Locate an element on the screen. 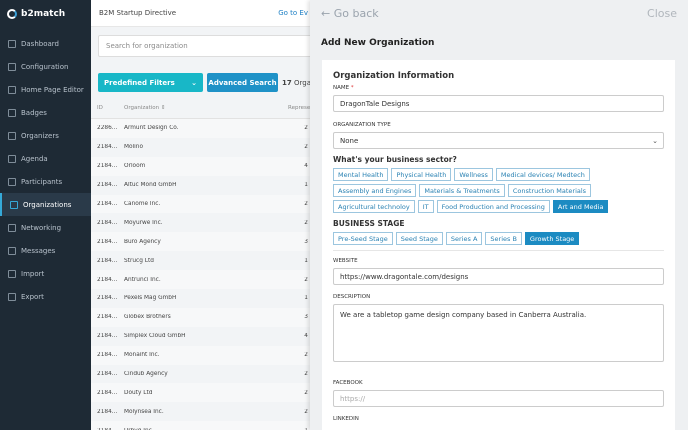 The height and width of the screenshot is (430, 688). table-row: 2184... Antrunci Inc. 2 is located at coordinates (200, 280).